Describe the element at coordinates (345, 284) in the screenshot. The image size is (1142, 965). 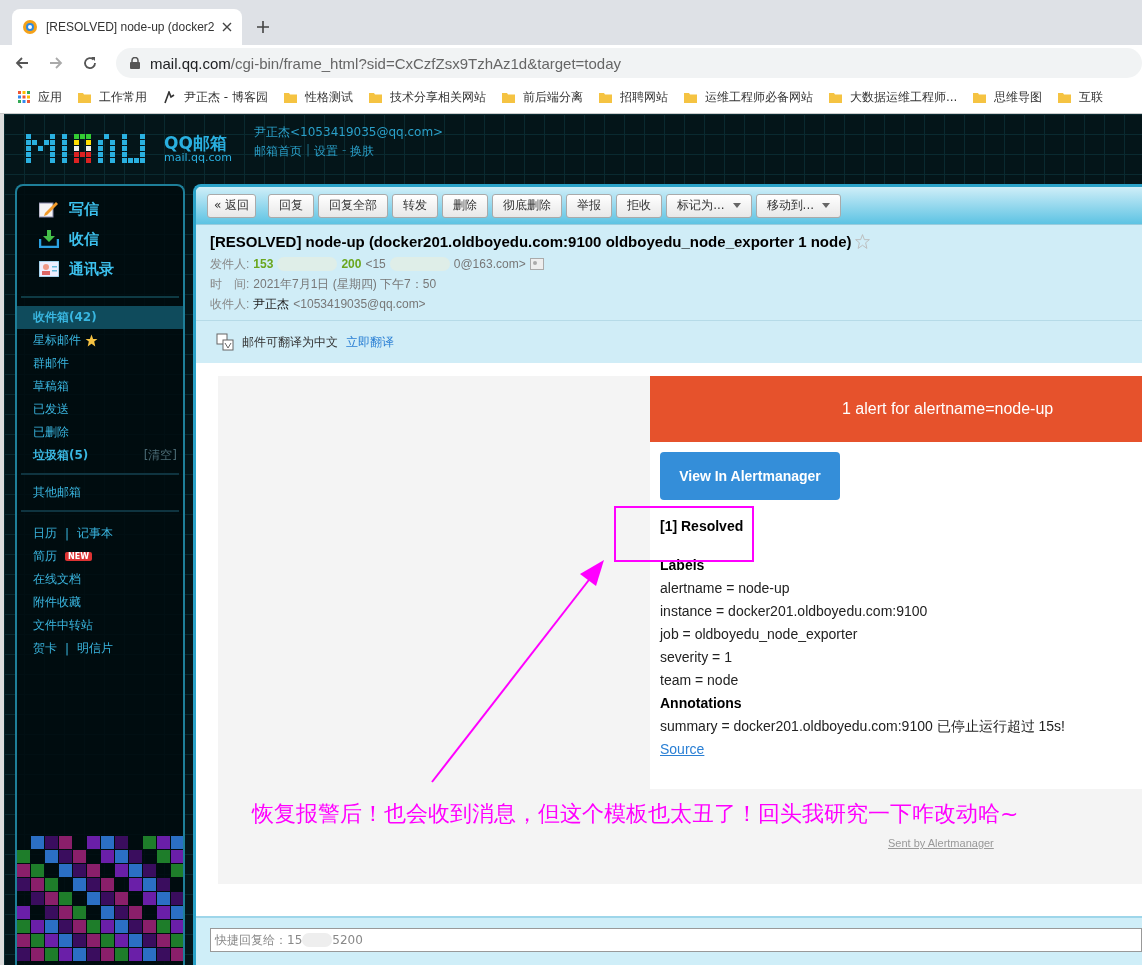
I see `sent-time: 2021年7月1日 (星期四) 下午7：50` at that location.